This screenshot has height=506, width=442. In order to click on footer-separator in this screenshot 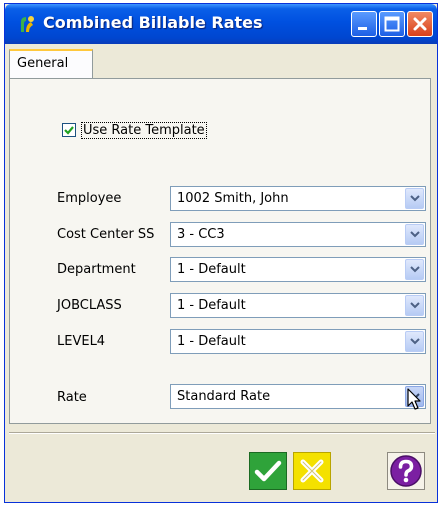, I will do `click(222, 433)`.